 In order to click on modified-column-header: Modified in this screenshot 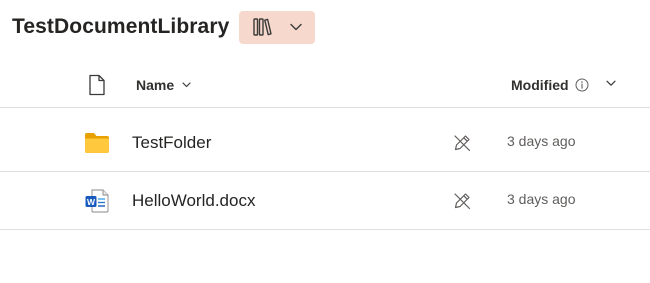, I will do `click(550, 85)`.